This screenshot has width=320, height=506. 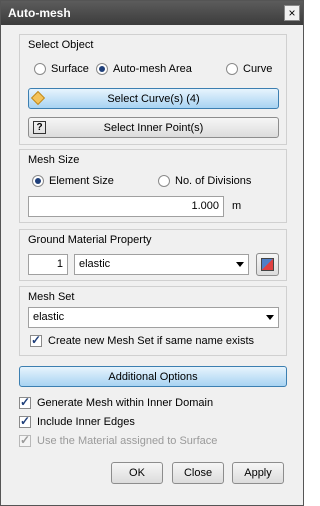 What do you see at coordinates (151, 341) in the screenshot?
I see `create-new-mesh-set-label: Create new Mesh Set if same name exists` at bounding box center [151, 341].